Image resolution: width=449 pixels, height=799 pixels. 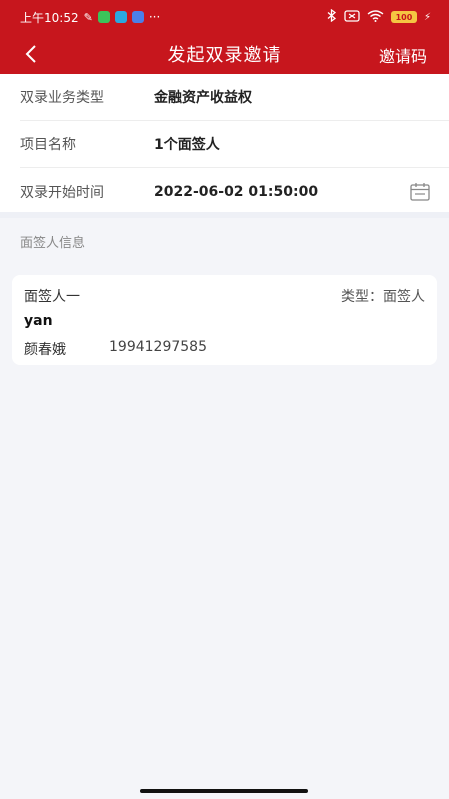 I want to click on business-type-label: 双录业务类型, so click(x=62, y=98).